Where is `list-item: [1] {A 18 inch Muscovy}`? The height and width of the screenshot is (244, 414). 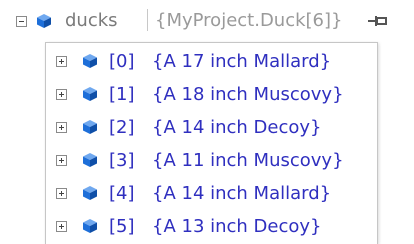
list-item: [1] {A 18 inch Muscovy} is located at coordinates (211, 94).